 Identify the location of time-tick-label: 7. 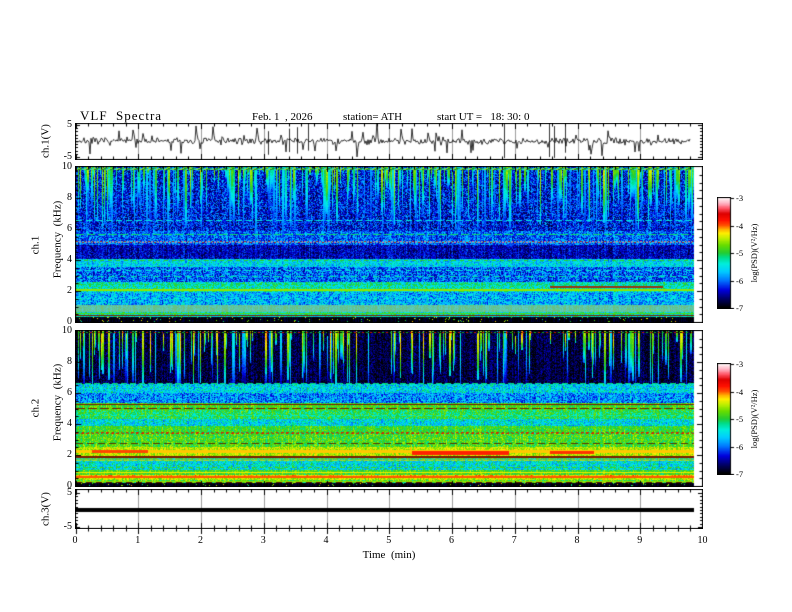
(514, 540).